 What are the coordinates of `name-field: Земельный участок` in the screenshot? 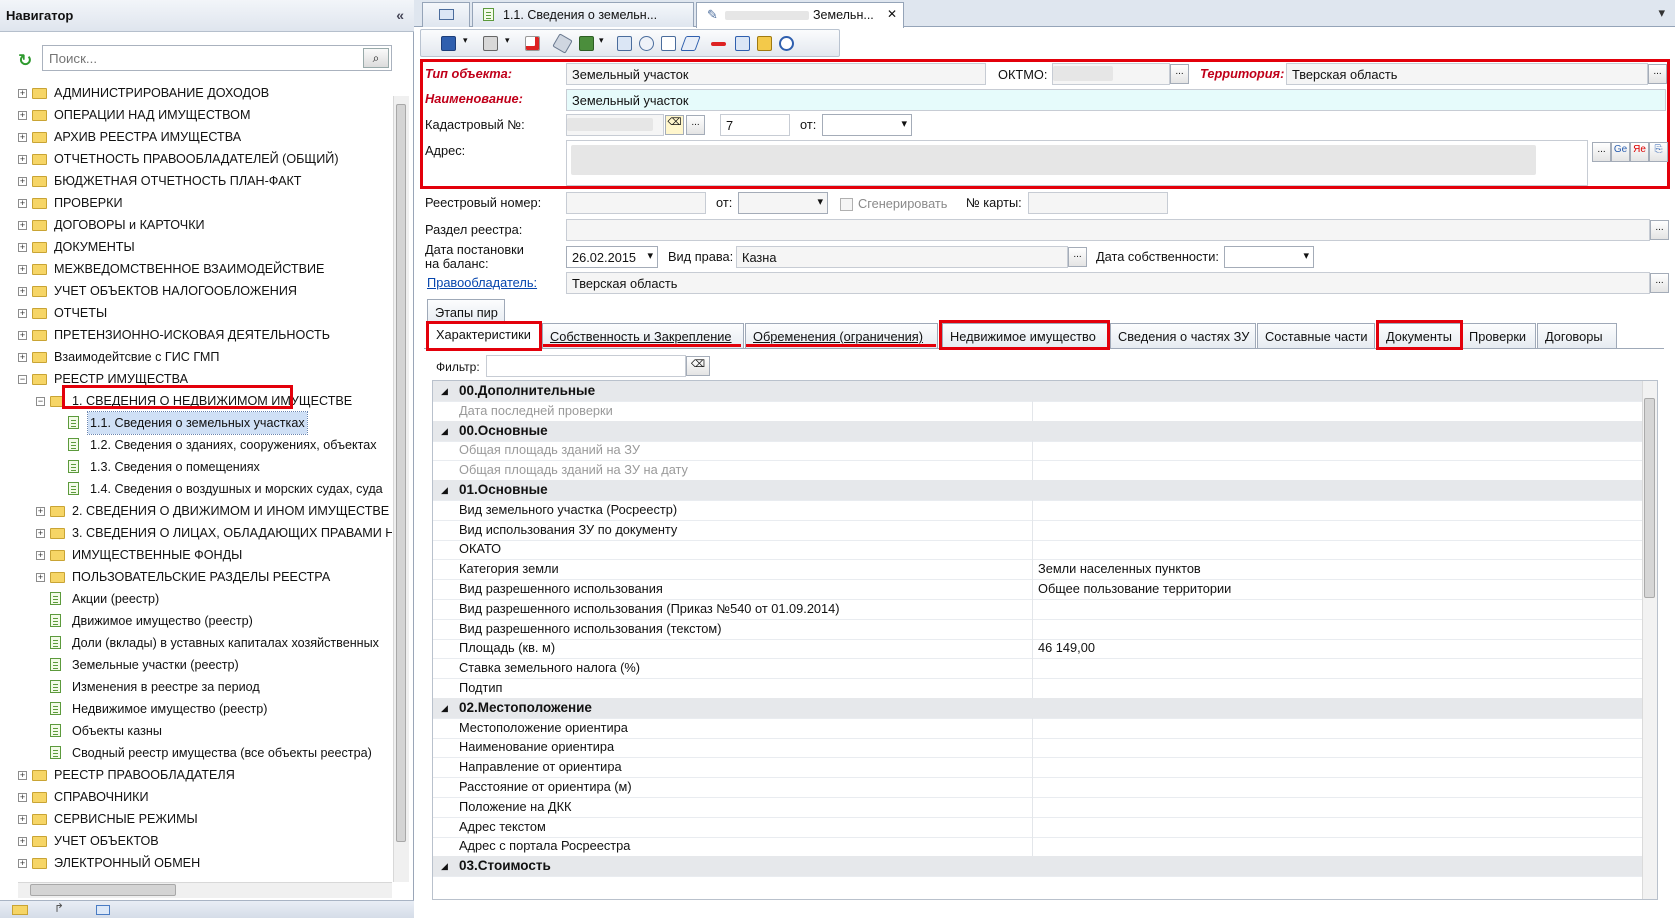 It's located at (1116, 100).